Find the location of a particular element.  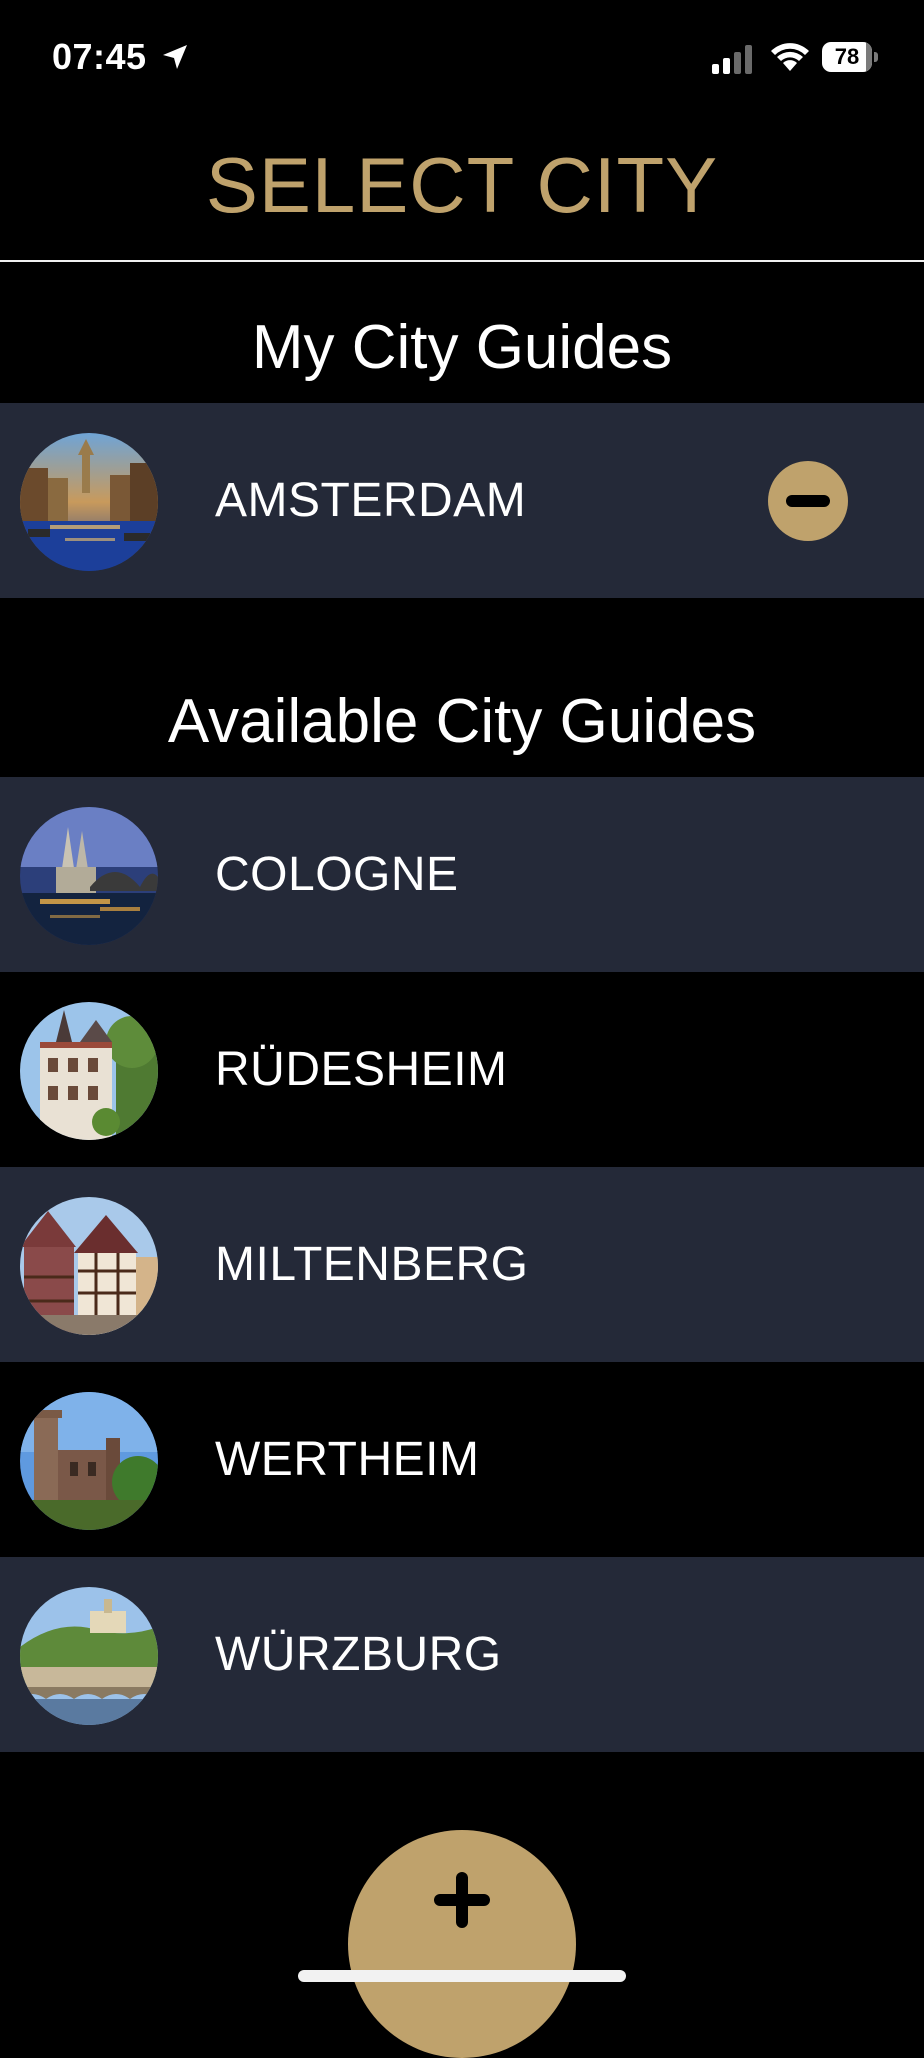

battery-level: 78 is located at coordinates (847, 56).